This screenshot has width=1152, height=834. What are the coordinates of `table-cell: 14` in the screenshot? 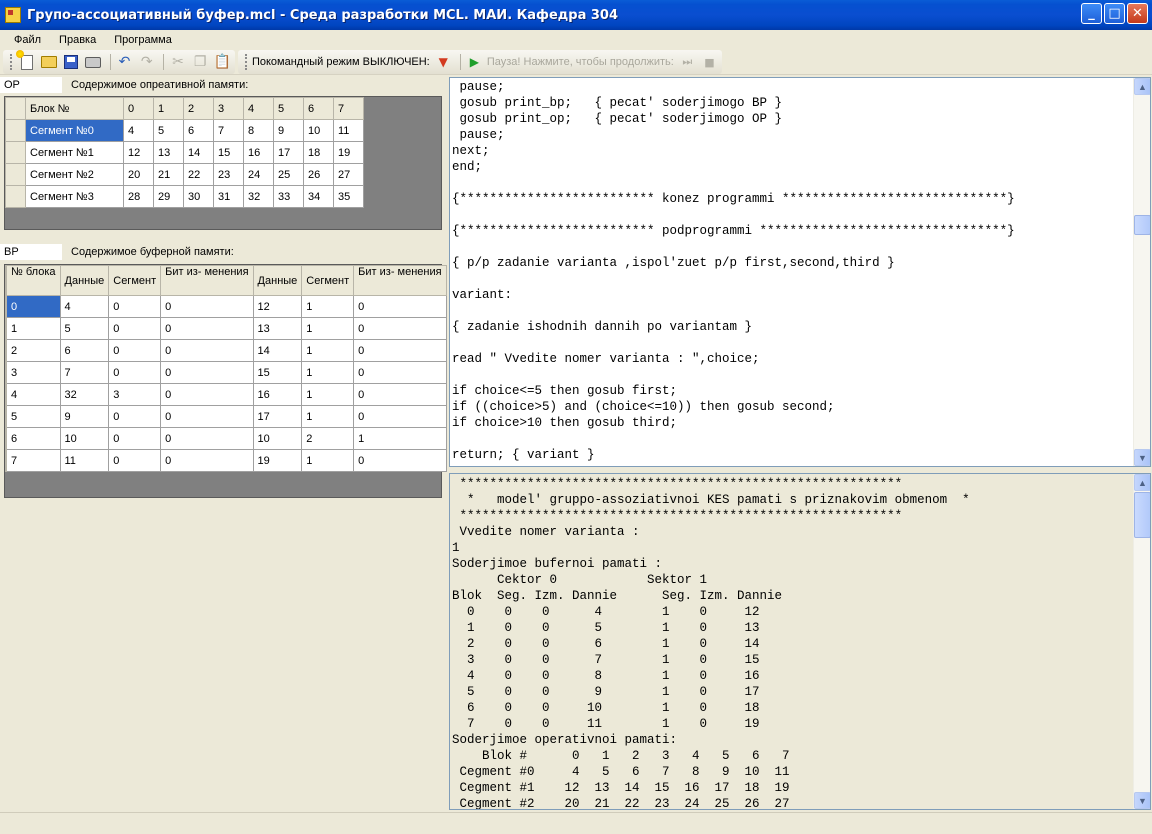 It's located at (198, 152).